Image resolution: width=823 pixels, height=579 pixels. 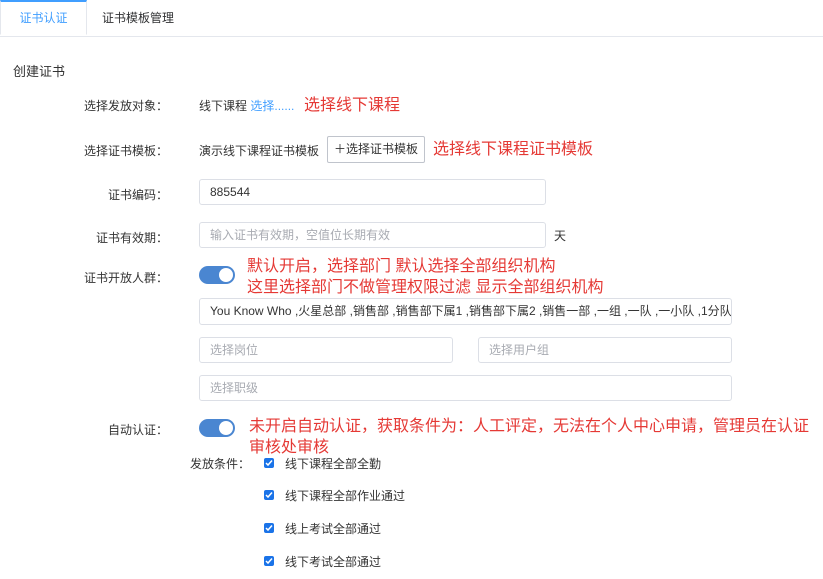 I want to click on audience-toggle, so click(x=217, y=275).